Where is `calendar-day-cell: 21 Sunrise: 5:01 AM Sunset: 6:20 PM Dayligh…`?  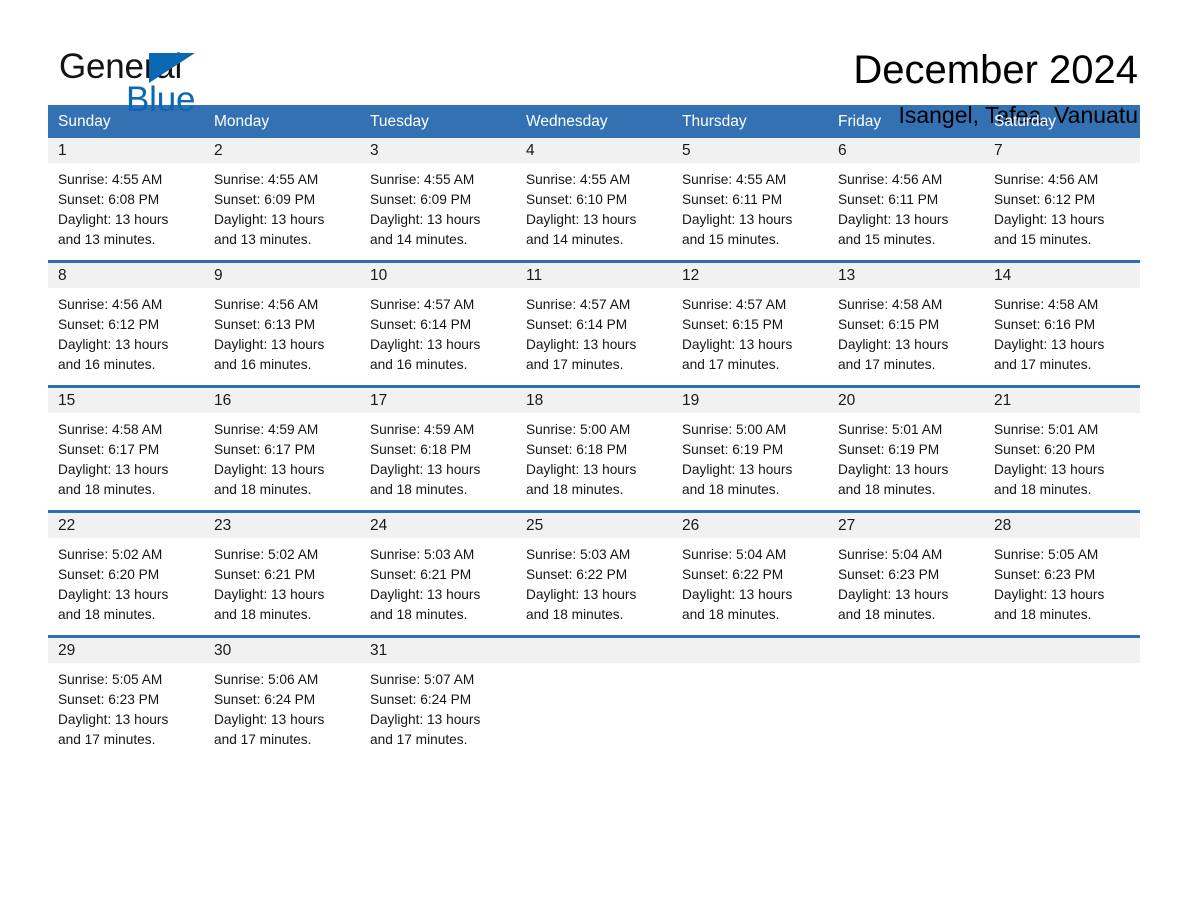
calendar-day-cell: 21 Sunrise: 5:01 AM Sunset: 6:20 PM Dayligh… is located at coordinates (1062, 444).